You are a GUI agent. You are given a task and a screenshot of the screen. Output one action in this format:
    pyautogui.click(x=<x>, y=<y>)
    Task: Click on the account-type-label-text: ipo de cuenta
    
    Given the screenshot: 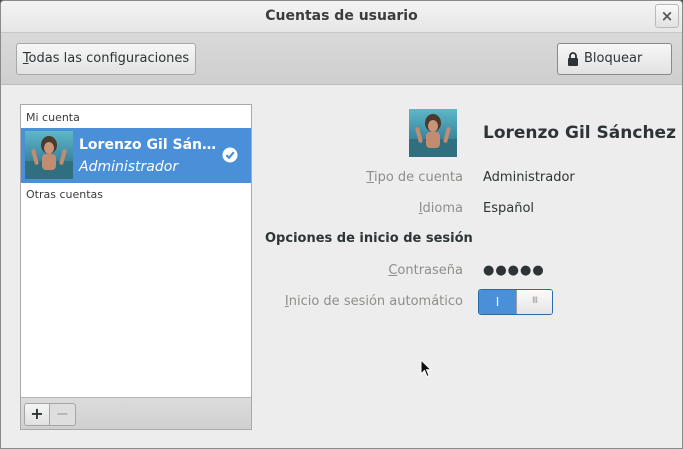 What is the action you would take?
    pyautogui.click(x=418, y=177)
    